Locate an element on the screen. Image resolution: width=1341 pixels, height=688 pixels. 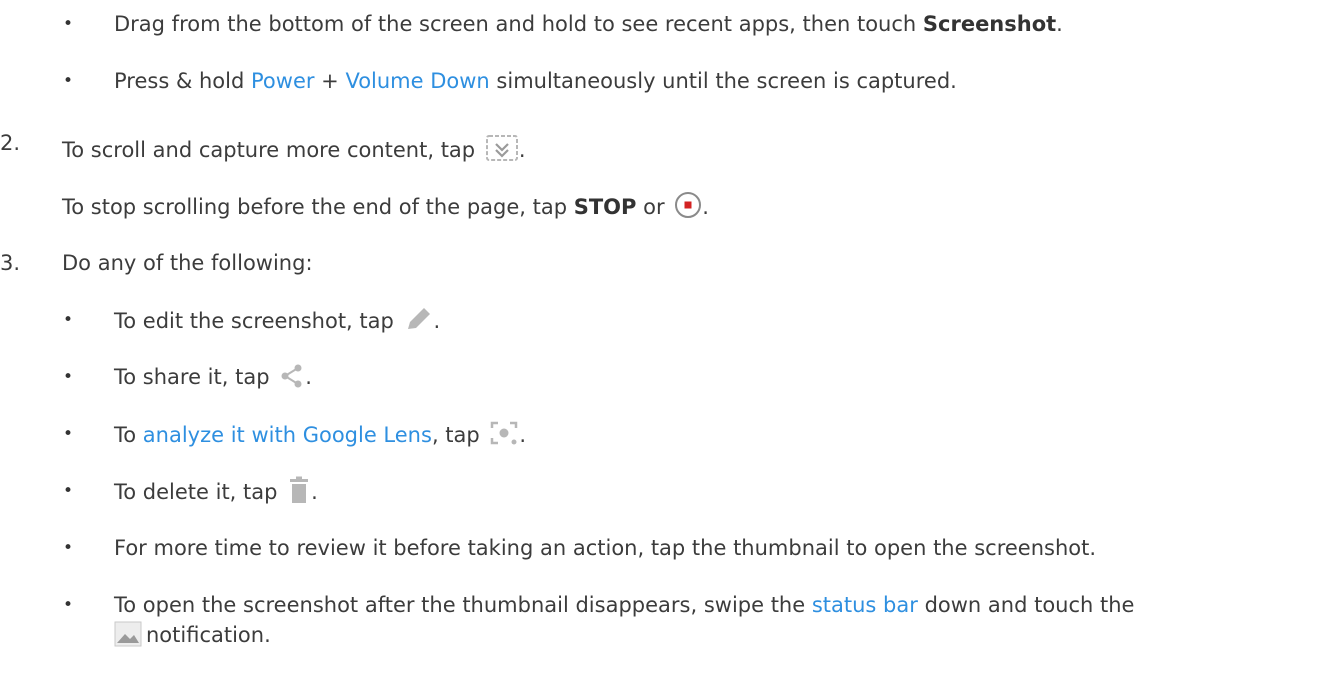
text: notification. is located at coordinates (208, 635).